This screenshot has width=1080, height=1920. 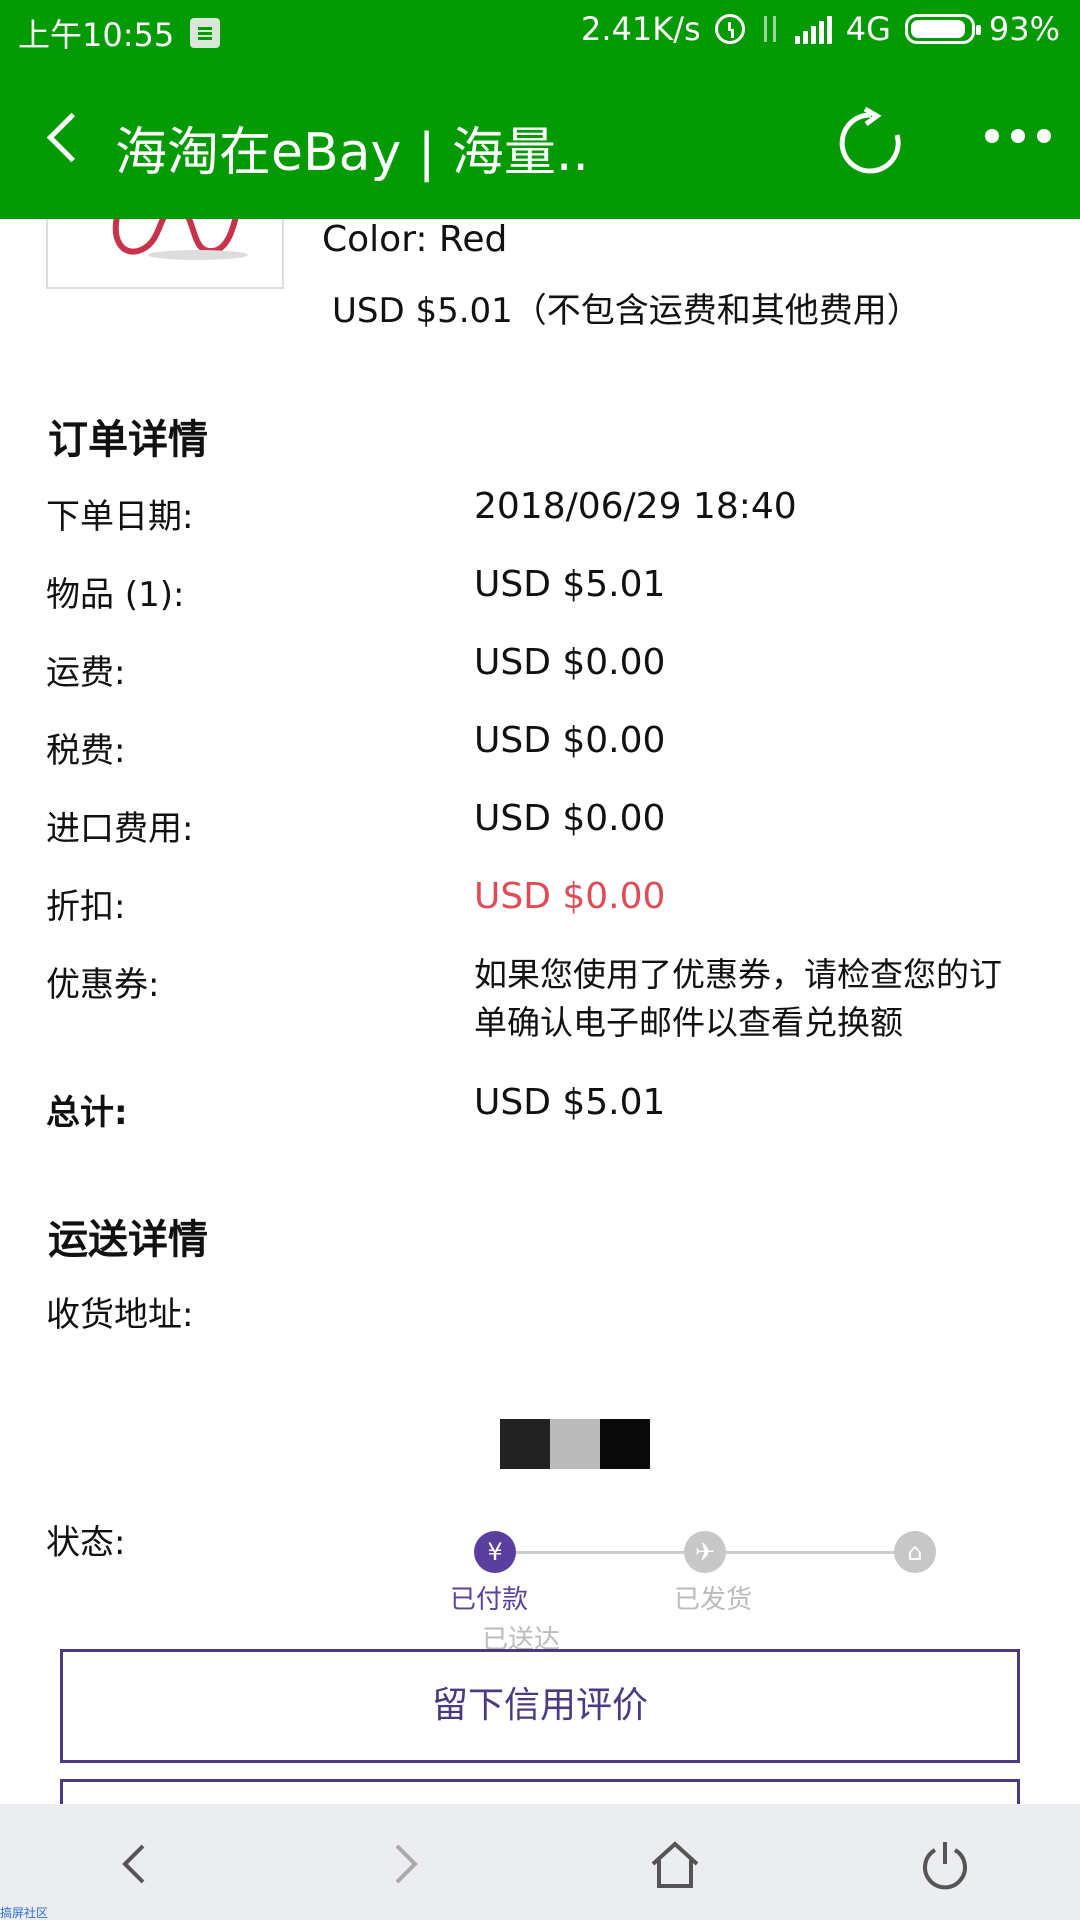 What do you see at coordinates (86, 673) in the screenshot?
I see `shipping-fee-label: 运费:` at bounding box center [86, 673].